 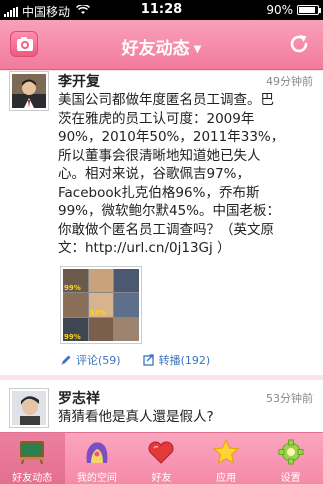 I want to click on post-actions: 评论 (59) 转播 (192), so click(x=146, y=360).